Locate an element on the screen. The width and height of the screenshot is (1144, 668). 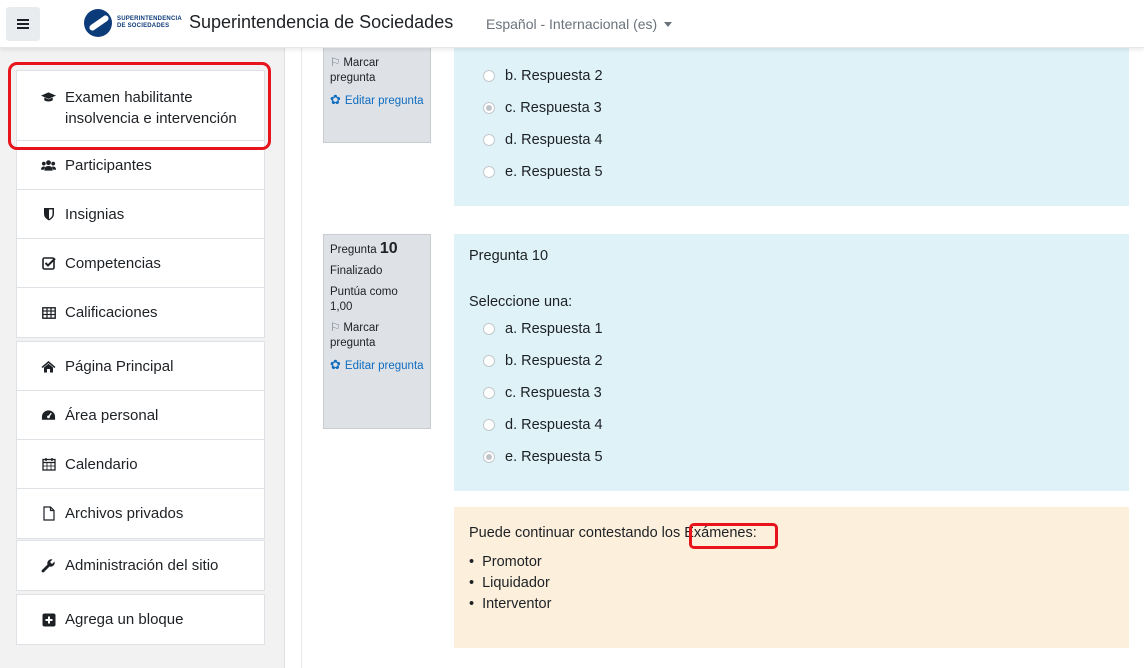
answer-option: a. Respuesta 1 is located at coordinates (543, 329).